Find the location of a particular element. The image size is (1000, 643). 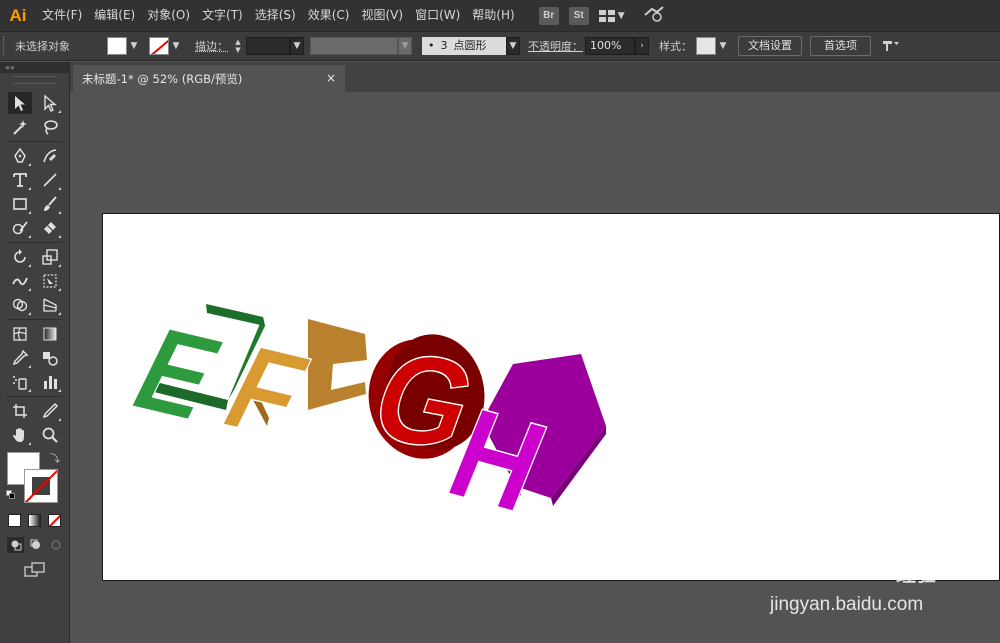

screen-mode-button is located at coordinates (35, 571).